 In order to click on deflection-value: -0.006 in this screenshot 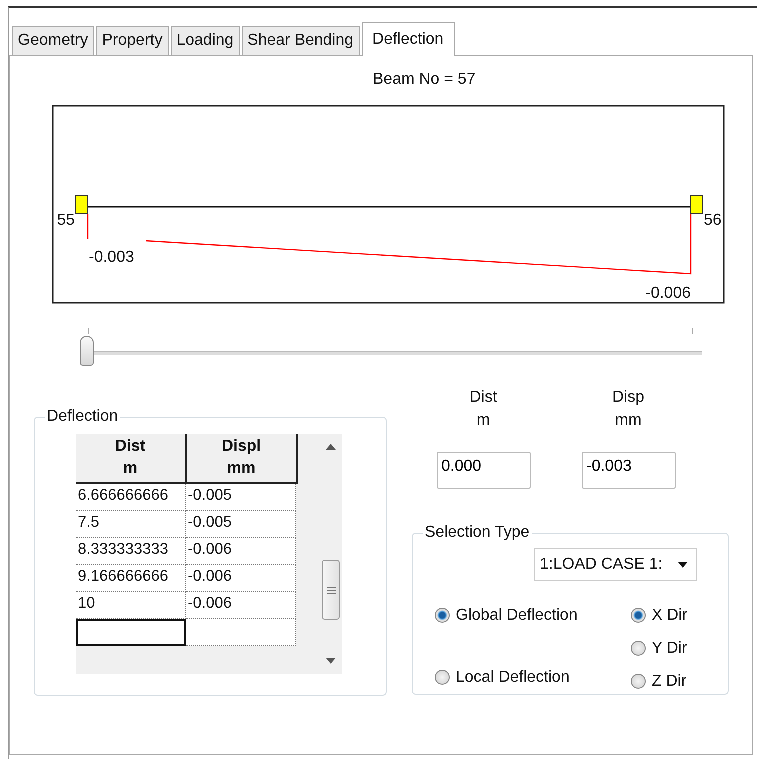, I will do `click(668, 293)`.